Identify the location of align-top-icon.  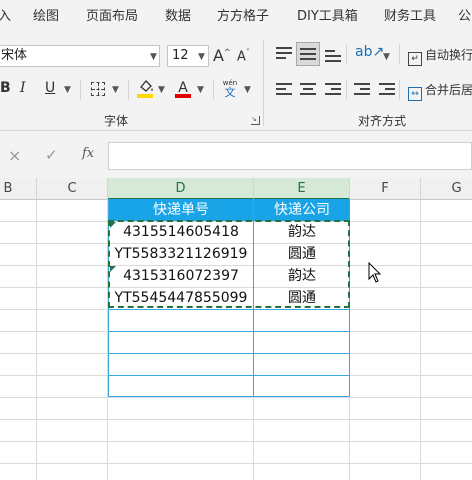
(284, 54).